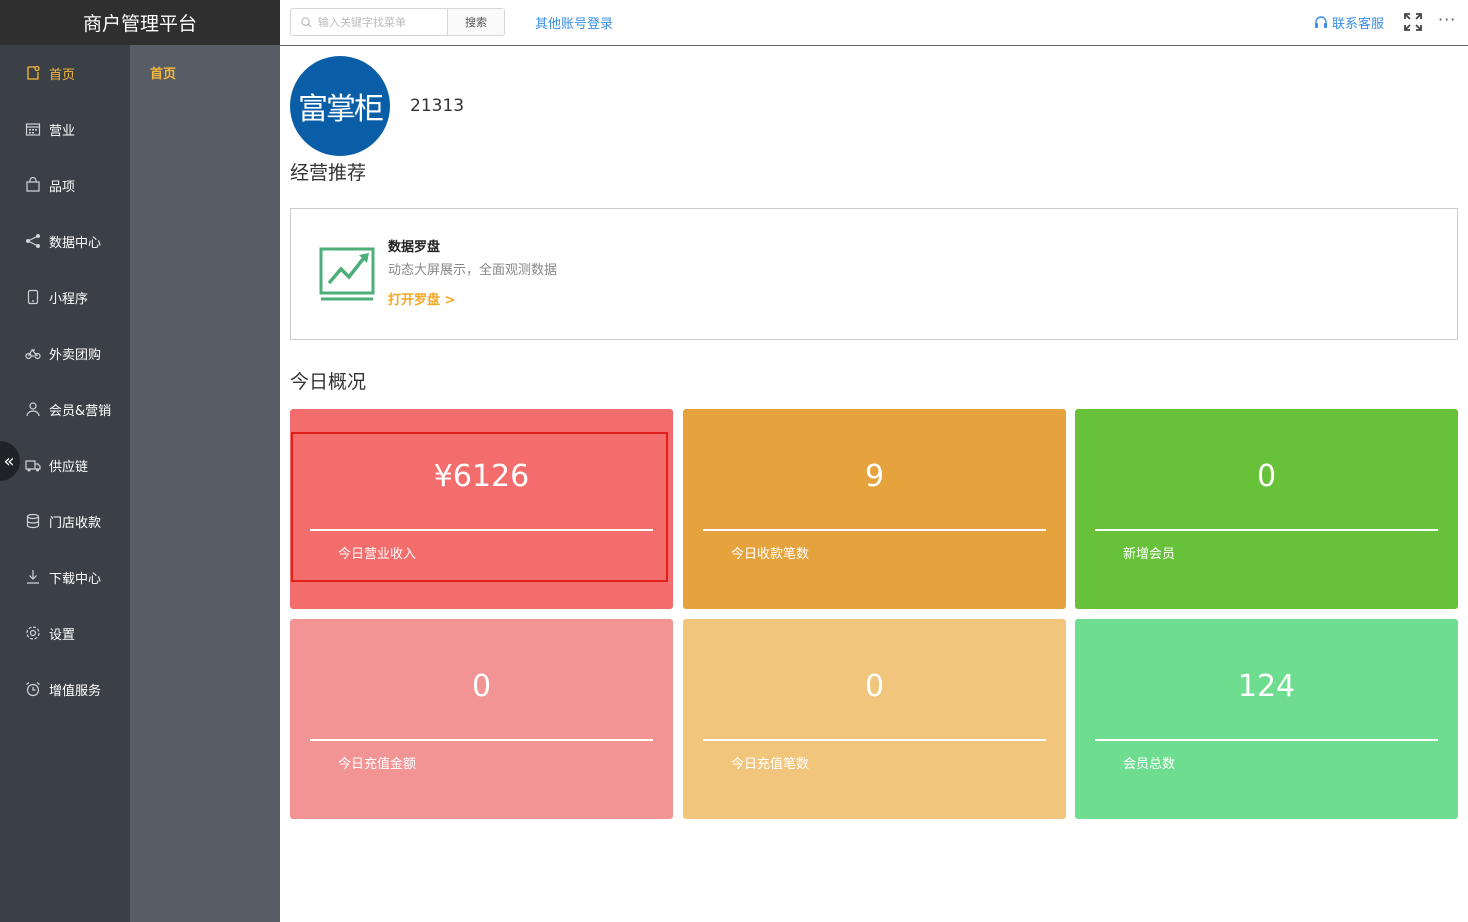 This screenshot has height=922, width=1468. Describe the element at coordinates (32, 129) in the screenshot. I see `calendar-icon` at that location.